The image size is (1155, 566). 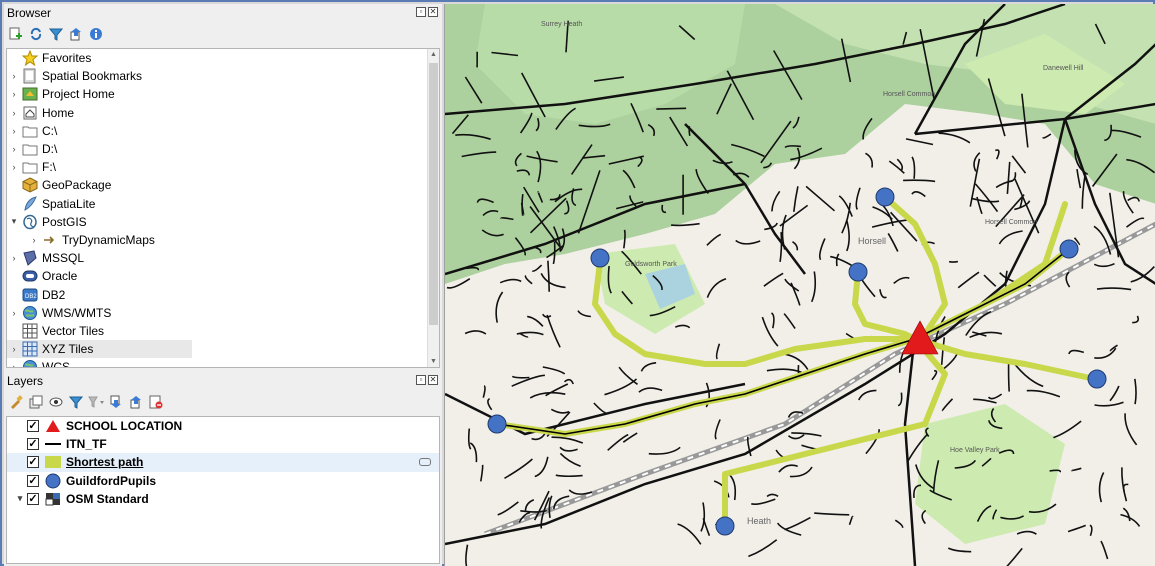 I want to click on browser-item-postgis: ▾ PostGIS, so click(x=223, y=222).